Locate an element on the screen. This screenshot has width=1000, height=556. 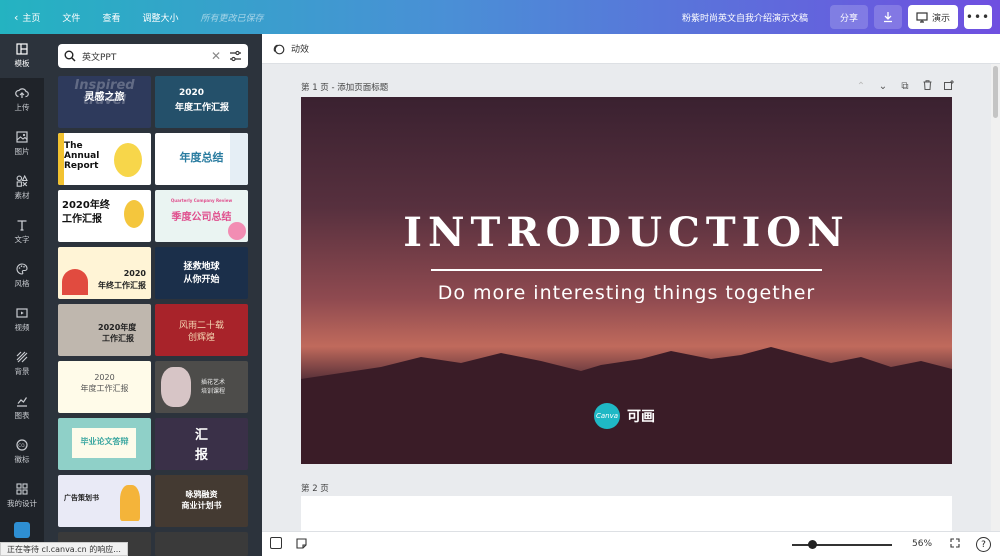
search-input: 英文PPT is located at coordinates (146, 56).